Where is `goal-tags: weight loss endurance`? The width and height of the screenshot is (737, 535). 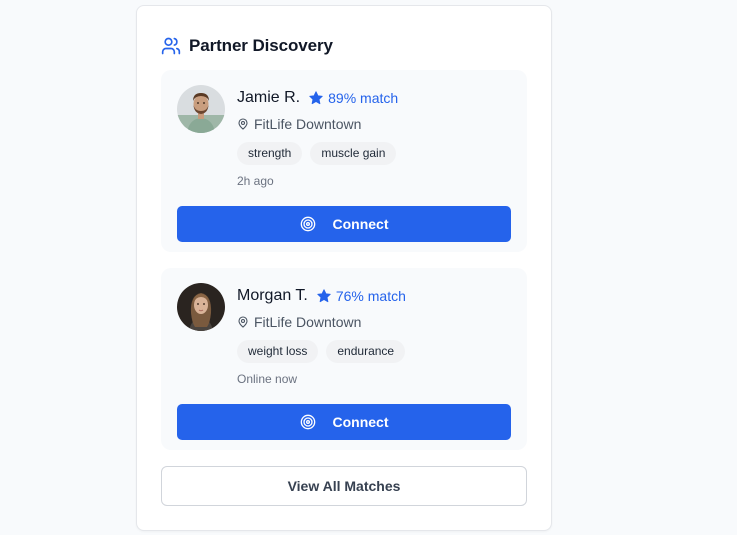
goal-tags: weight loss endurance is located at coordinates (376, 351).